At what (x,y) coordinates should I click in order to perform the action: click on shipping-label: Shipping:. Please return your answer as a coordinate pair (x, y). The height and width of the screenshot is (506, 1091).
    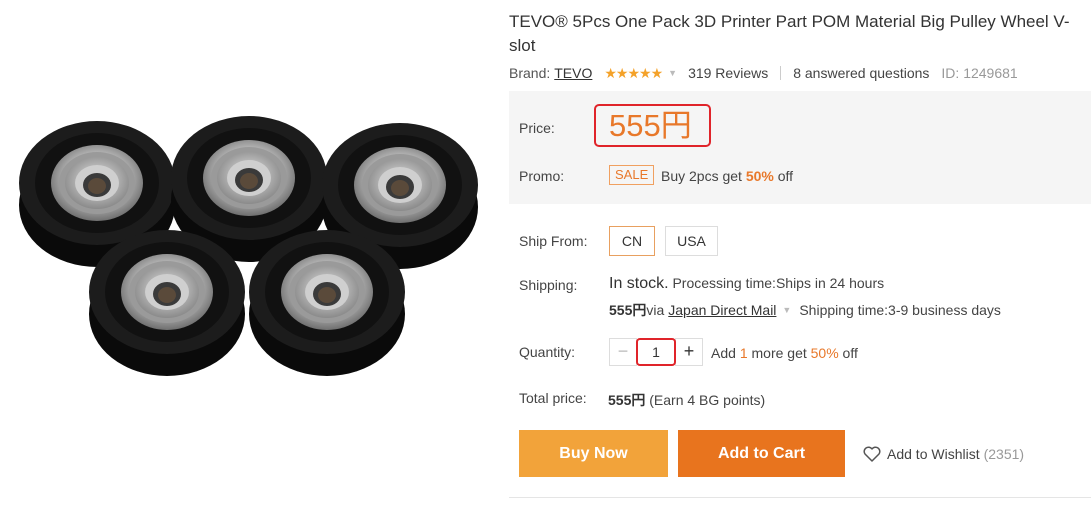
    Looking at the image, I should click on (548, 285).